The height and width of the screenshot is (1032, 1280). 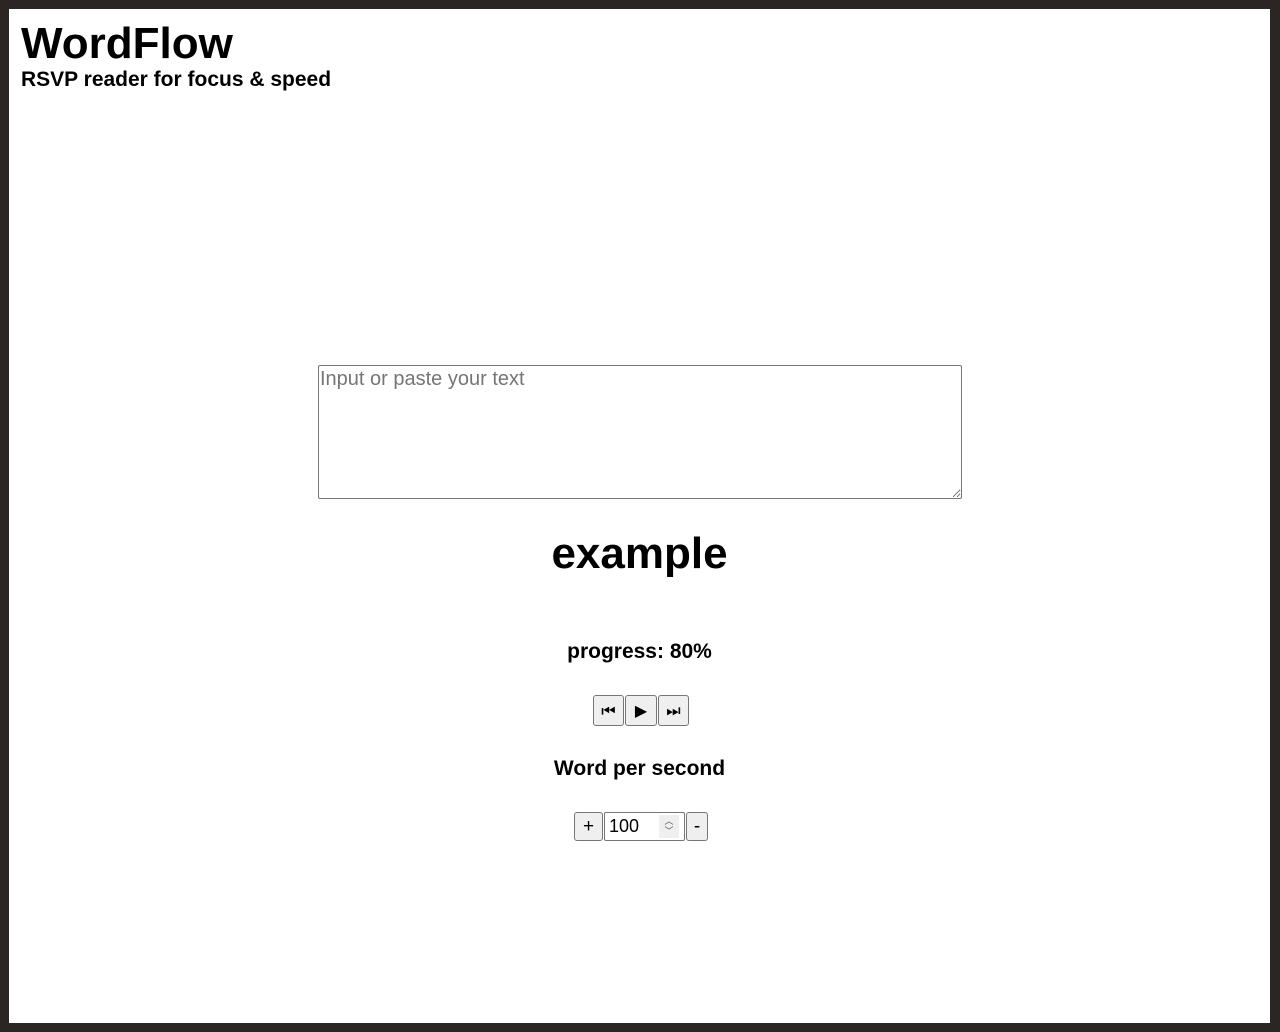 I want to click on speed-stepper: ︿ ﹀, so click(x=644, y=826).